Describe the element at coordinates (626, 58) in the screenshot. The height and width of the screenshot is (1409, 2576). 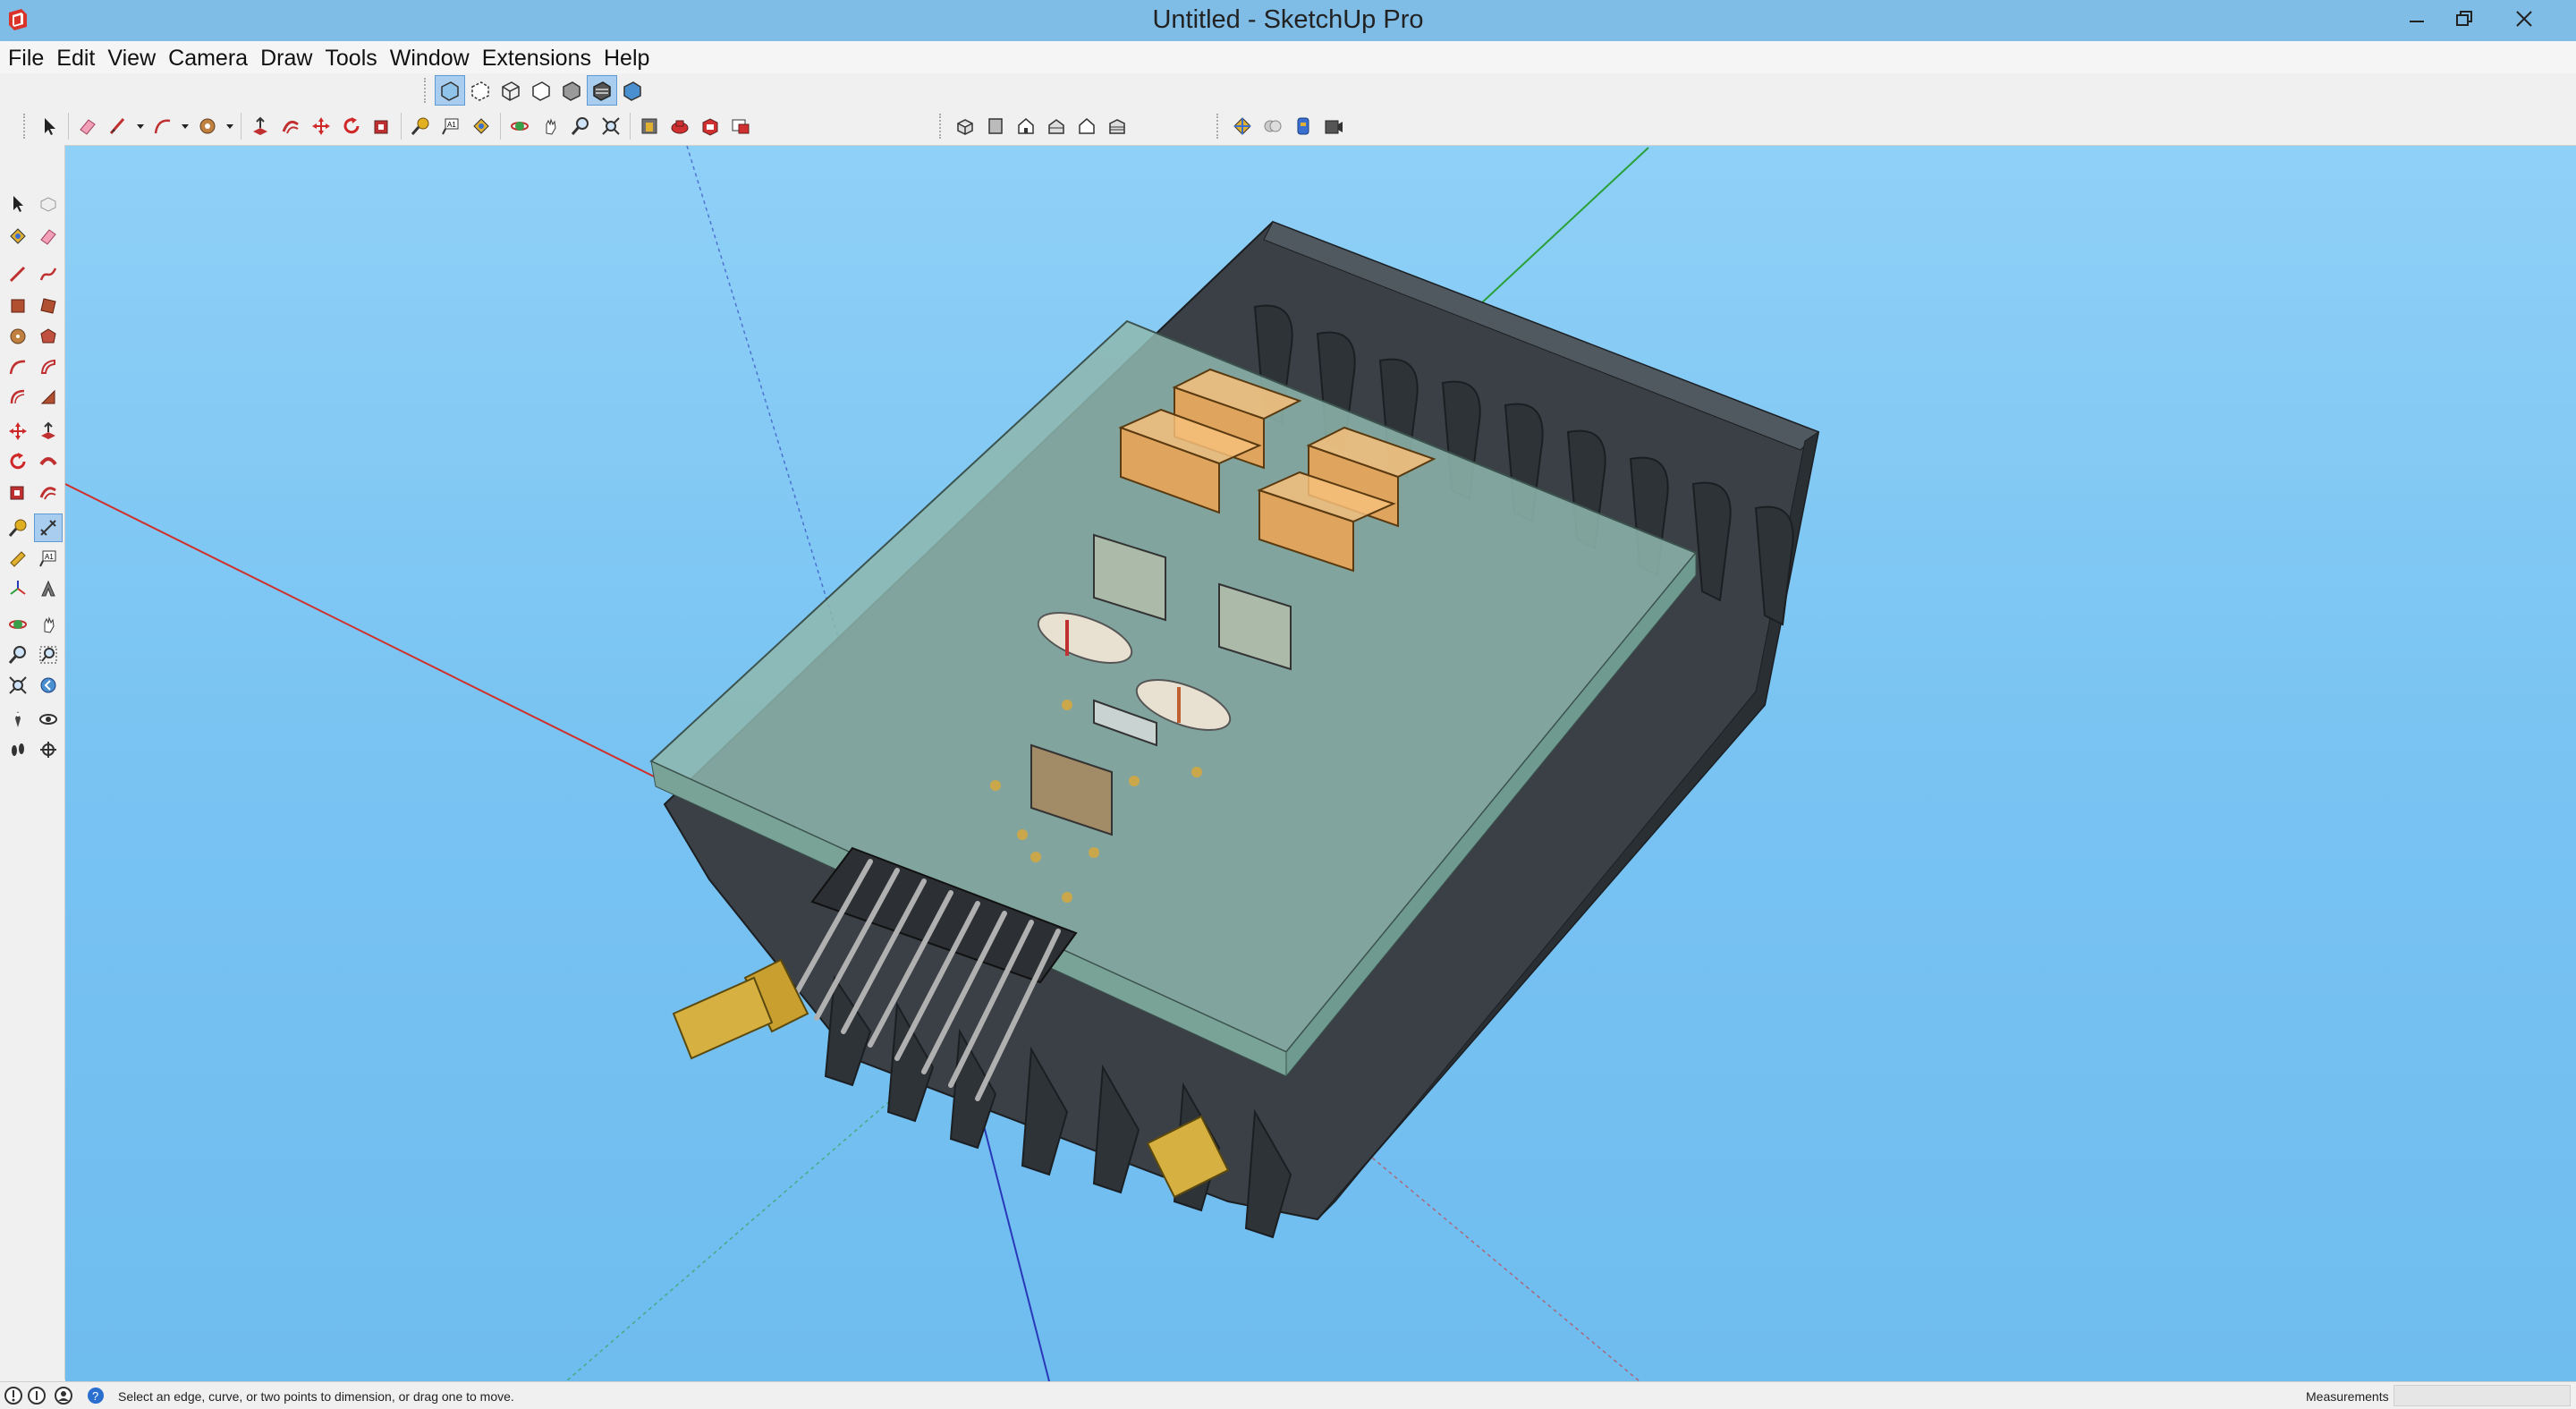
I see `menu-help: Help` at that location.